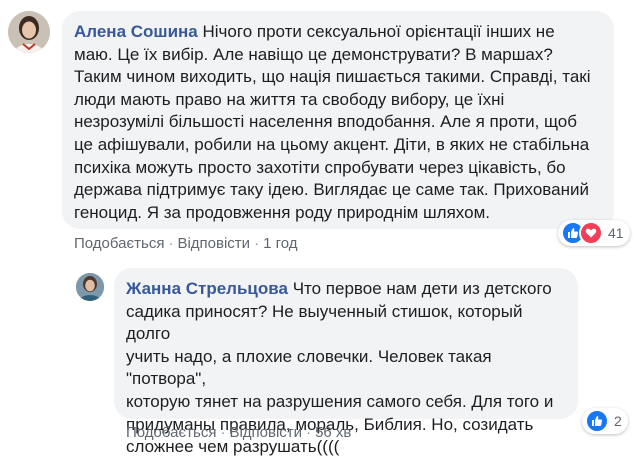 The image size is (640, 459). What do you see at coordinates (333, 432) in the screenshot?
I see `timestamp: 56 хв` at bounding box center [333, 432].